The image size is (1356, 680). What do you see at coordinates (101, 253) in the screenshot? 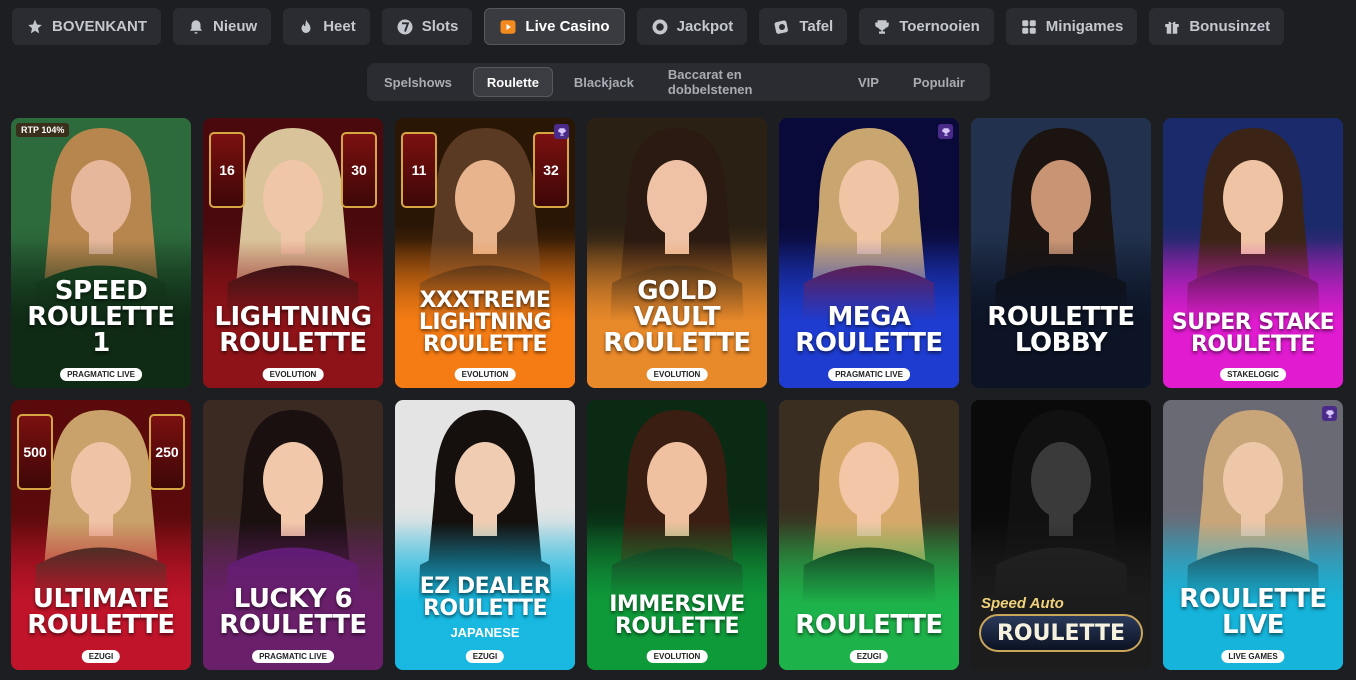
I see `game-tile: RTP 104% SPEED ROULETTE 1 PRAGMATIC LIVE` at bounding box center [101, 253].